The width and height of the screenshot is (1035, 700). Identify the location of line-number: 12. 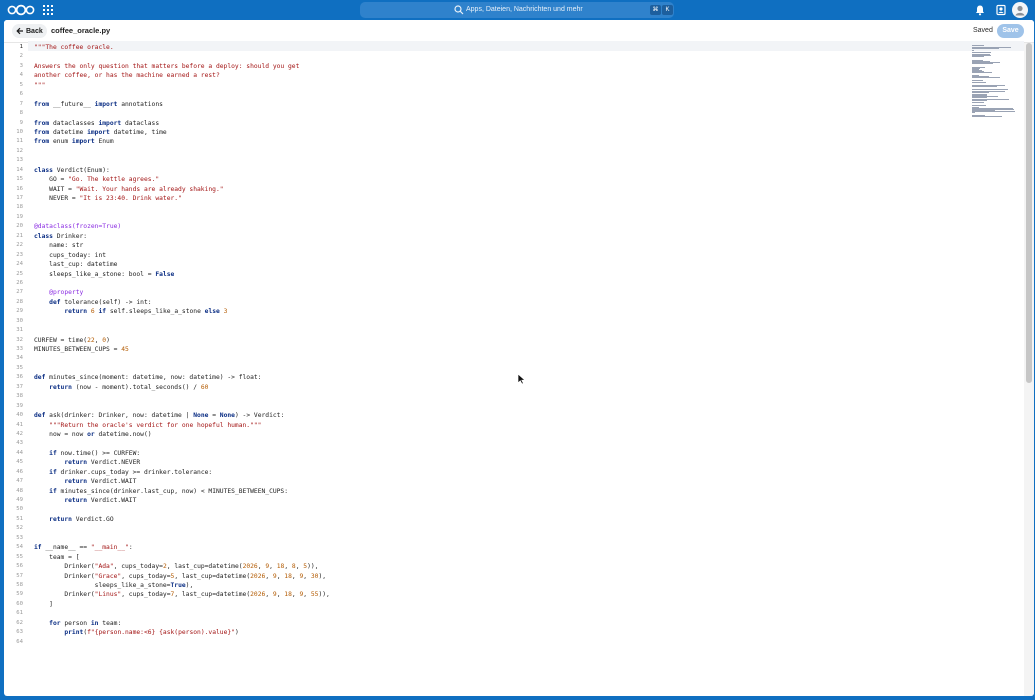
(19, 150).